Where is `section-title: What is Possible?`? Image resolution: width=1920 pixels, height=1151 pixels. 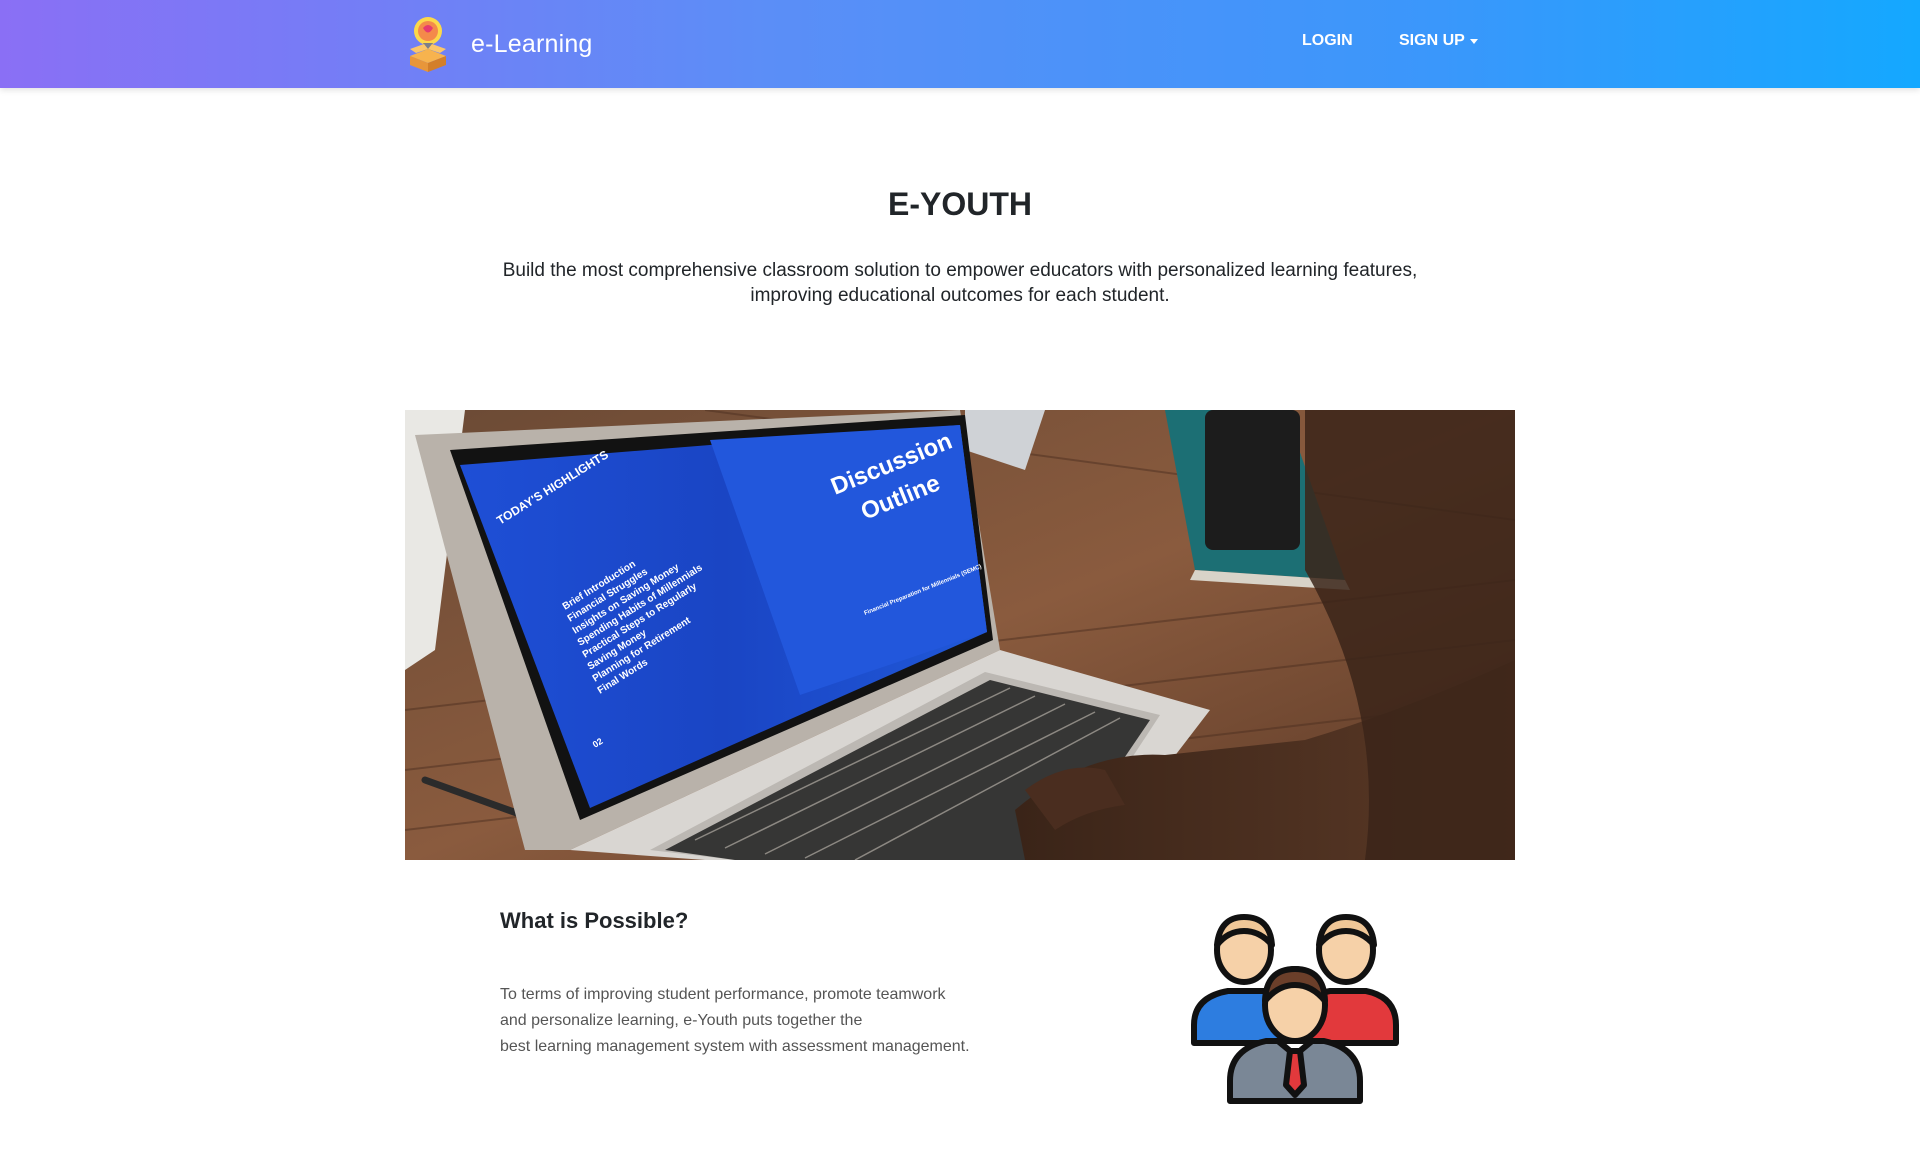 section-title: What is Possible? is located at coordinates (594, 920).